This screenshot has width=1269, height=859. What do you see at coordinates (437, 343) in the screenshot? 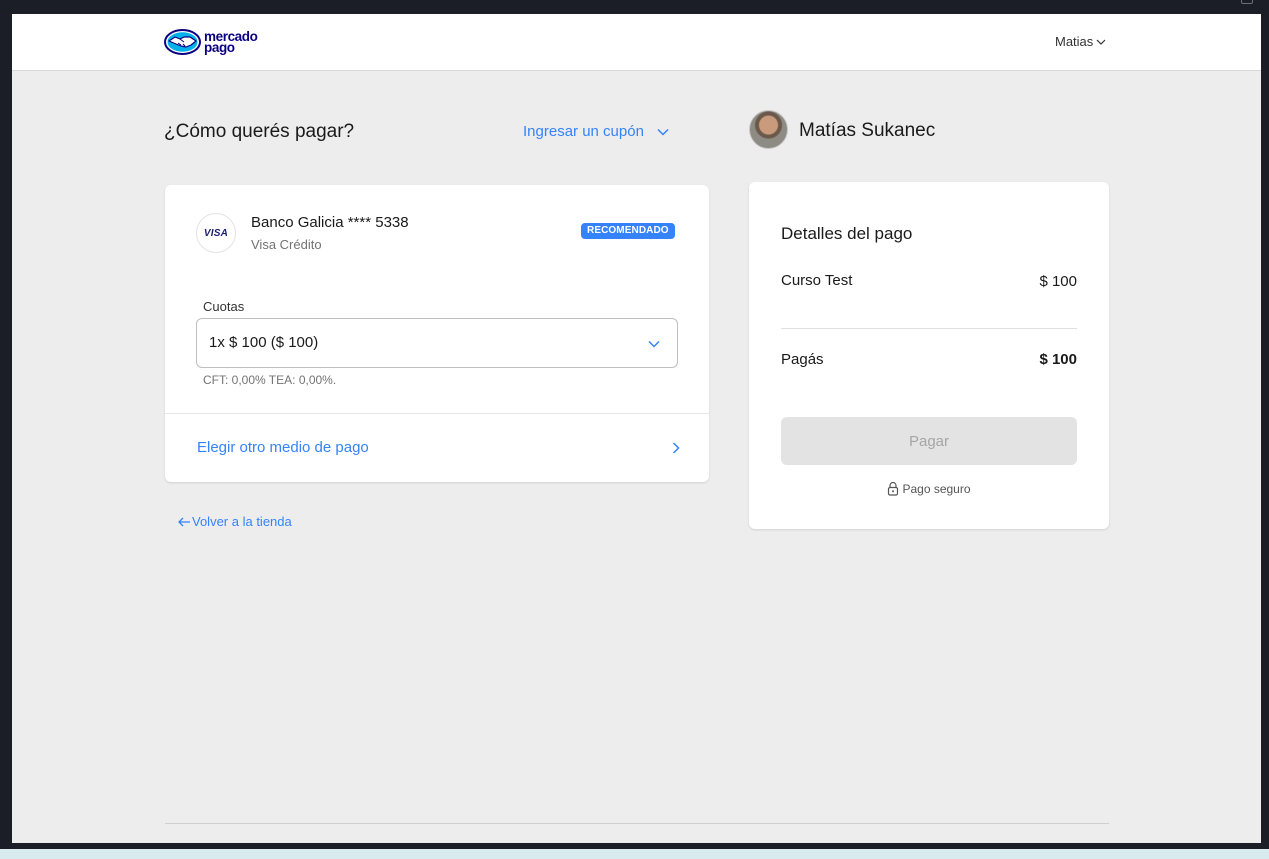
I see `installments-select: 1x $ 100 ($ 100)` at bounding box center [437, 343].